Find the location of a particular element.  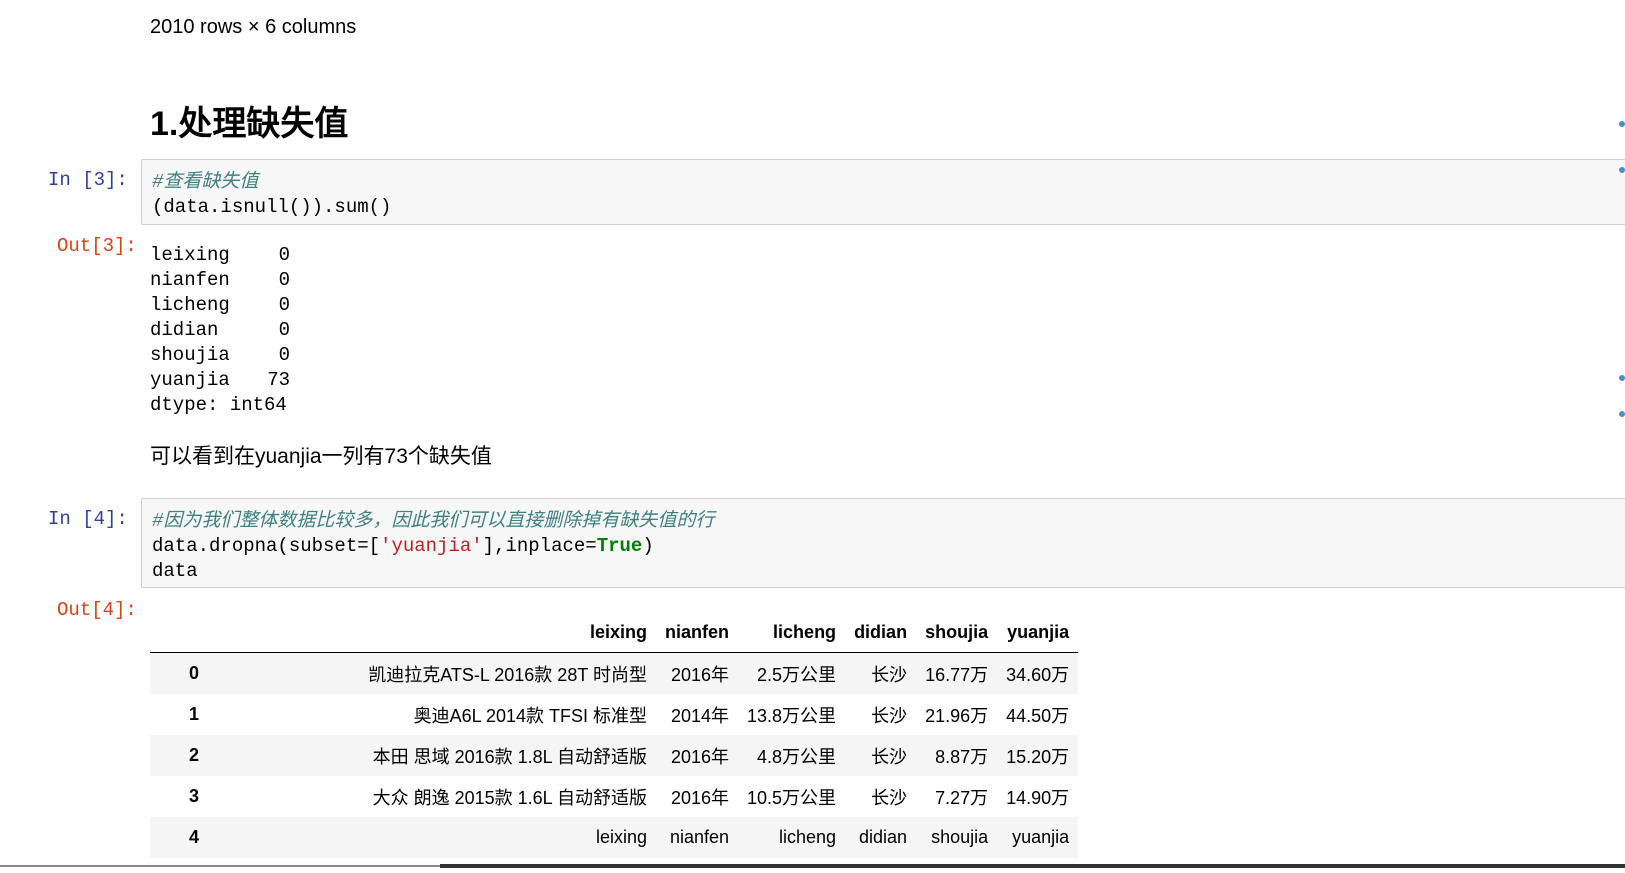

table-cell: didian is located at coordinates (883, 837).